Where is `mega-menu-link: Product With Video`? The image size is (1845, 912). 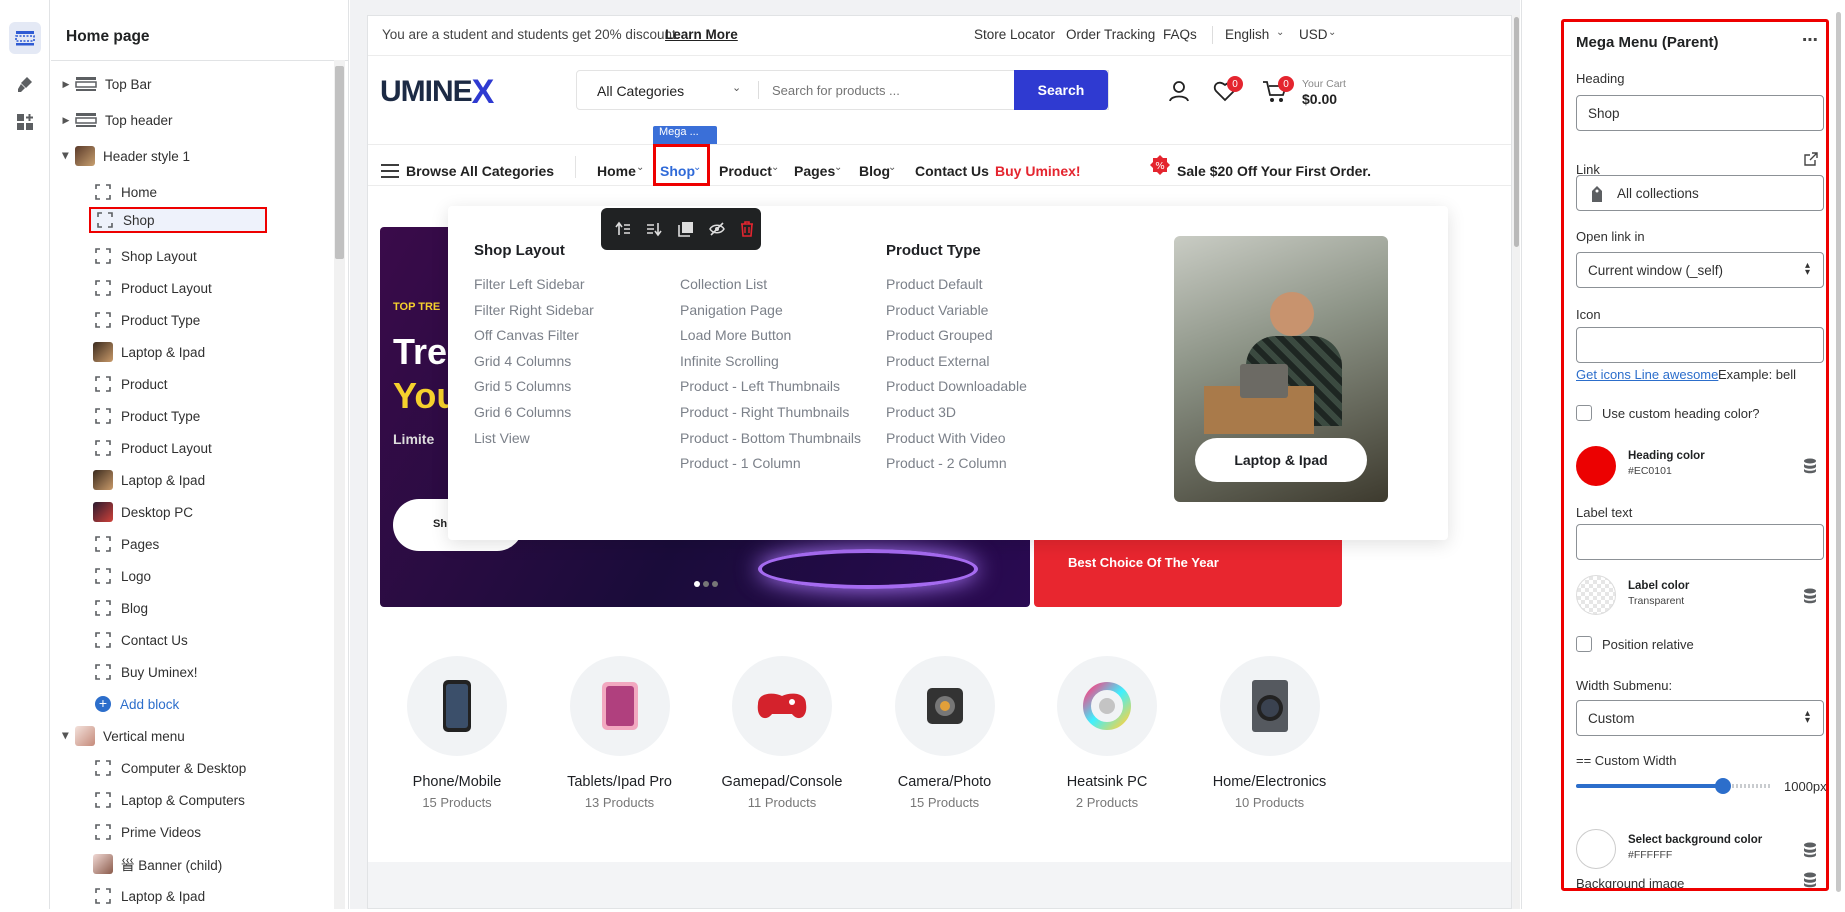 mega-menu-link: Product With Video is located at coordinates (946, 438).